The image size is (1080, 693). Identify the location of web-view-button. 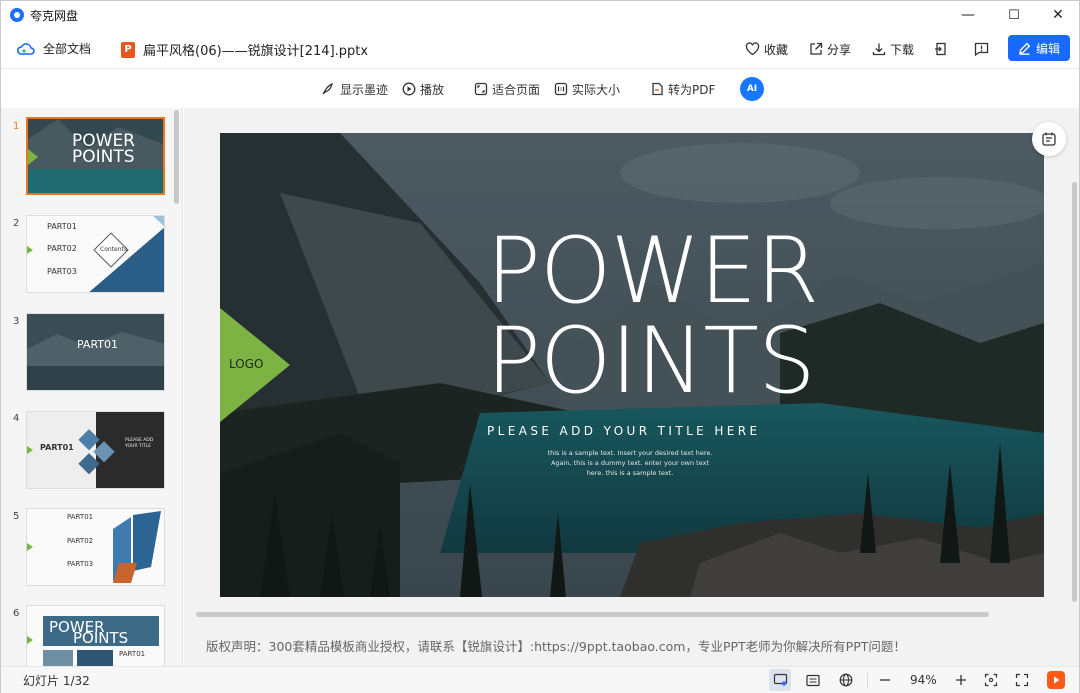
(846, 680).